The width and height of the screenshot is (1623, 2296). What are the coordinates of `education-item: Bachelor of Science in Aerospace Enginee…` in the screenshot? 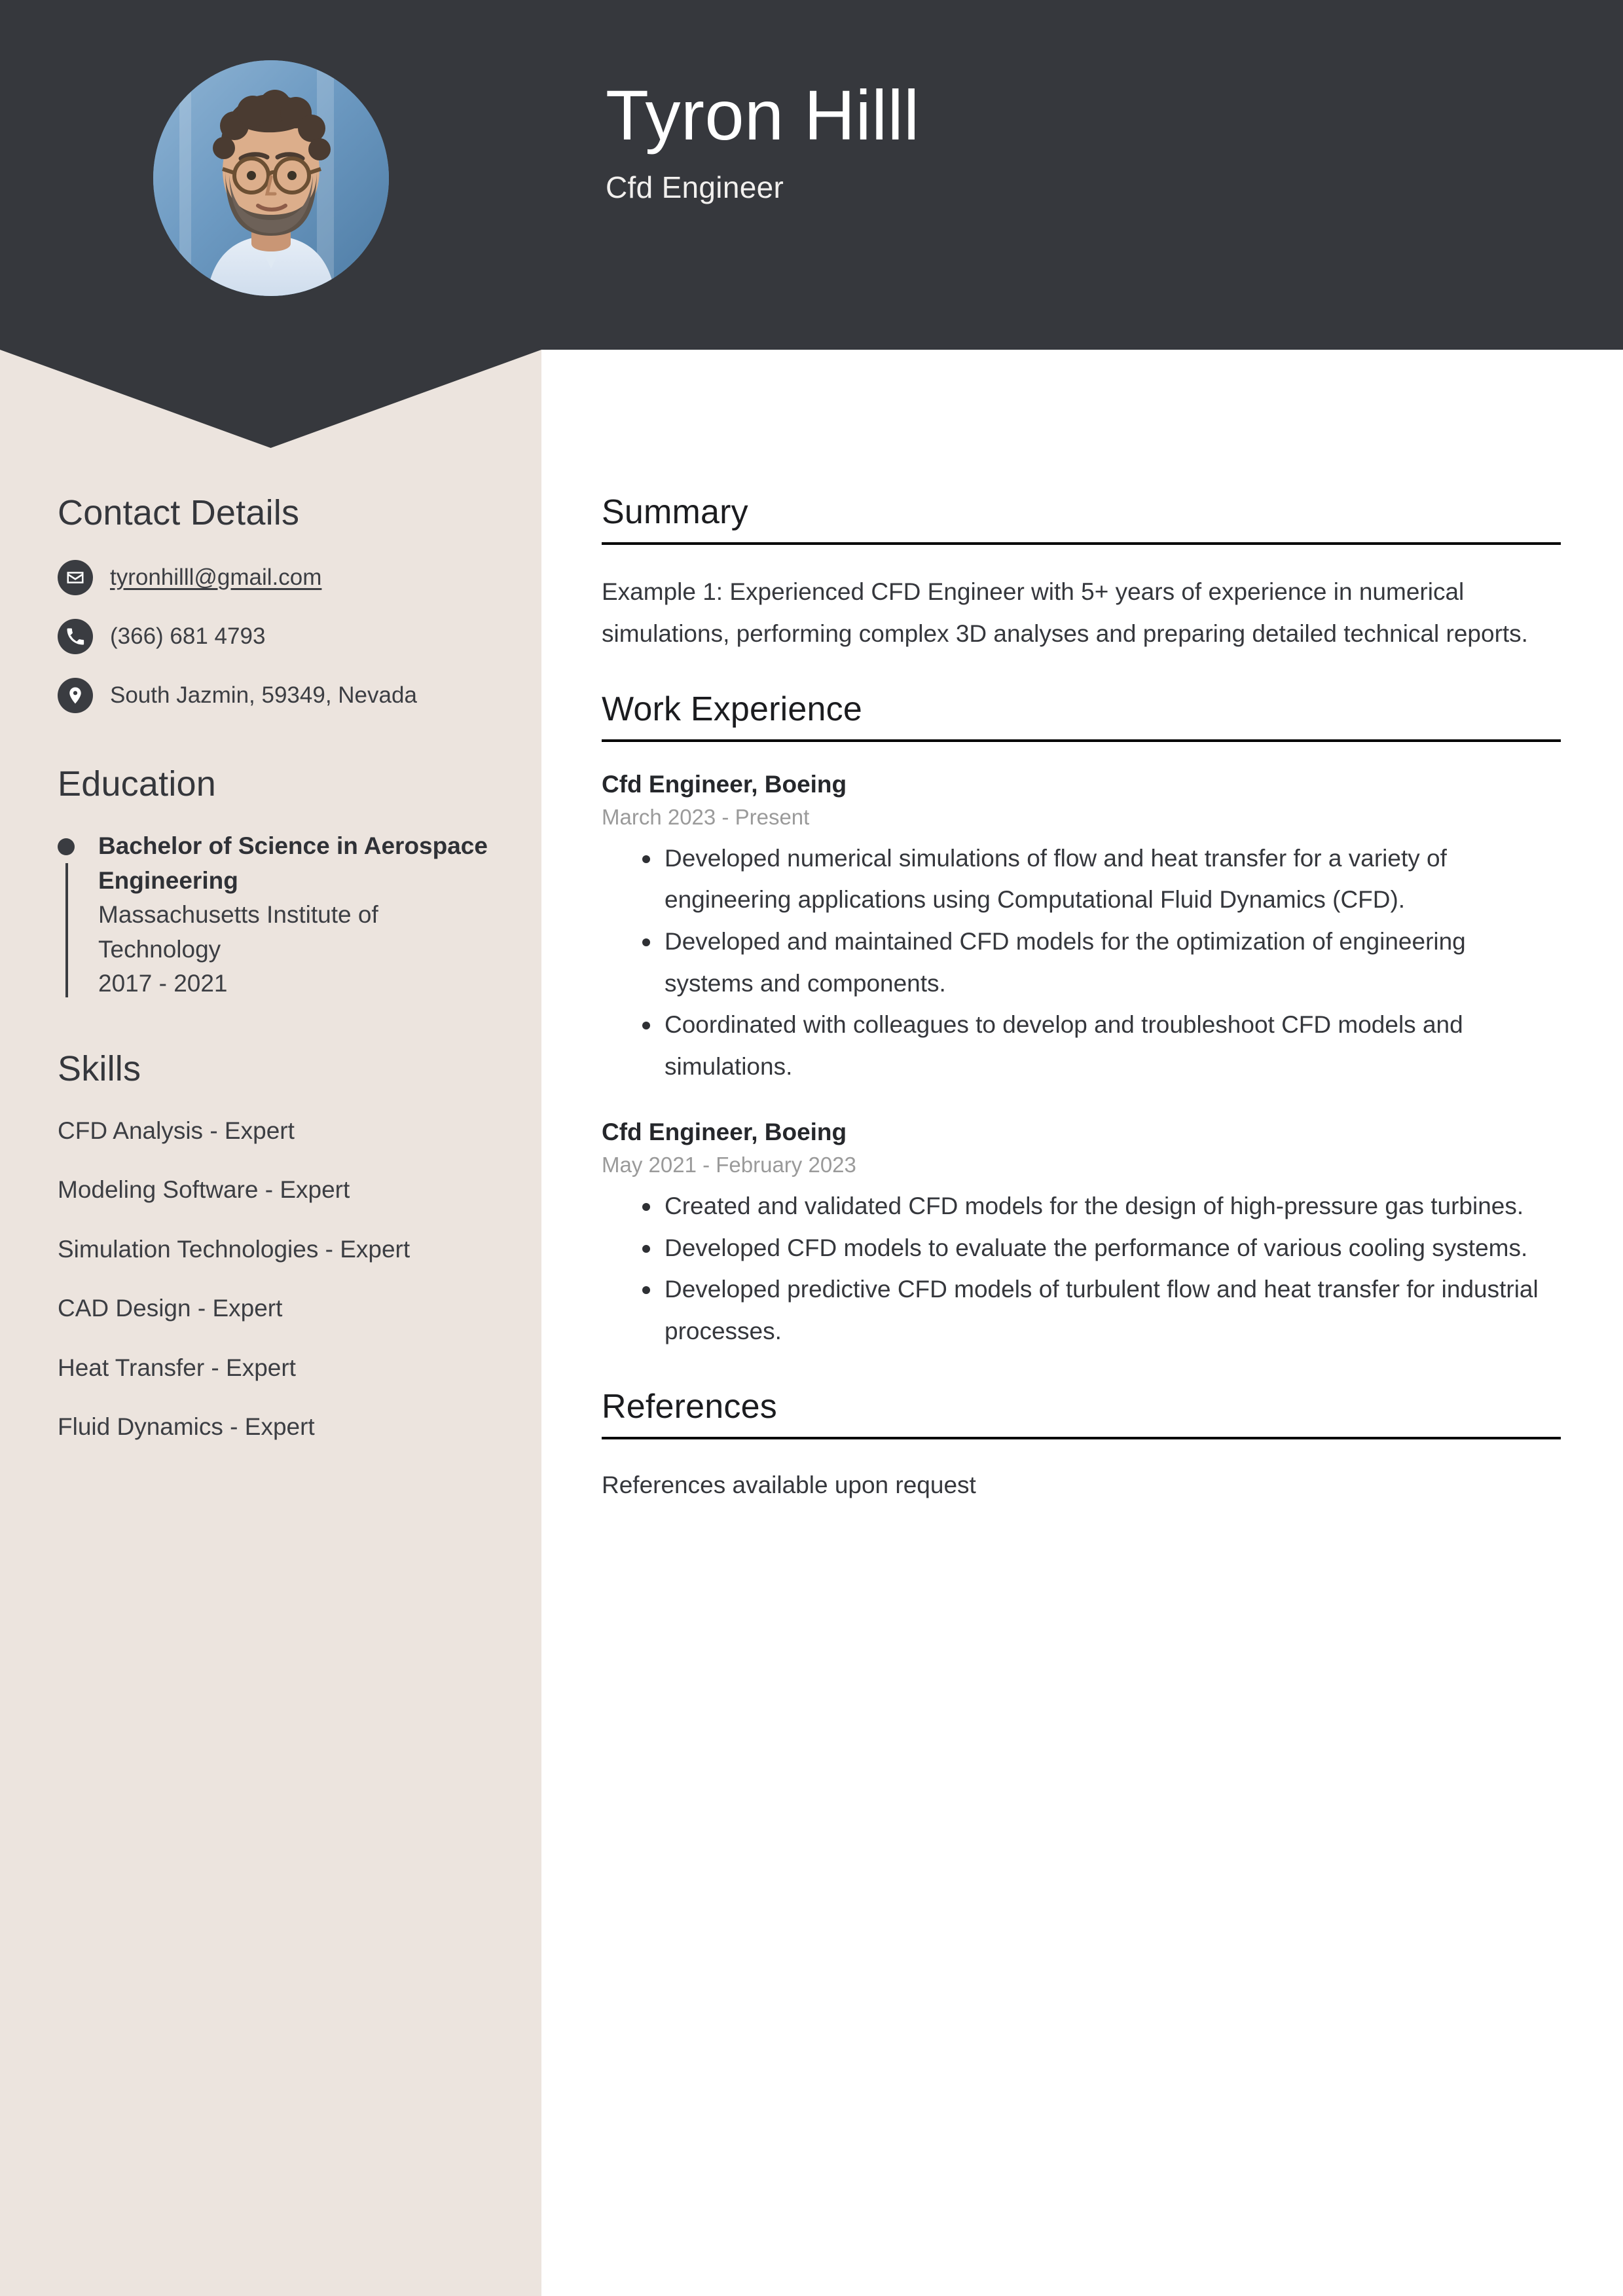 It's located at (274, 915).